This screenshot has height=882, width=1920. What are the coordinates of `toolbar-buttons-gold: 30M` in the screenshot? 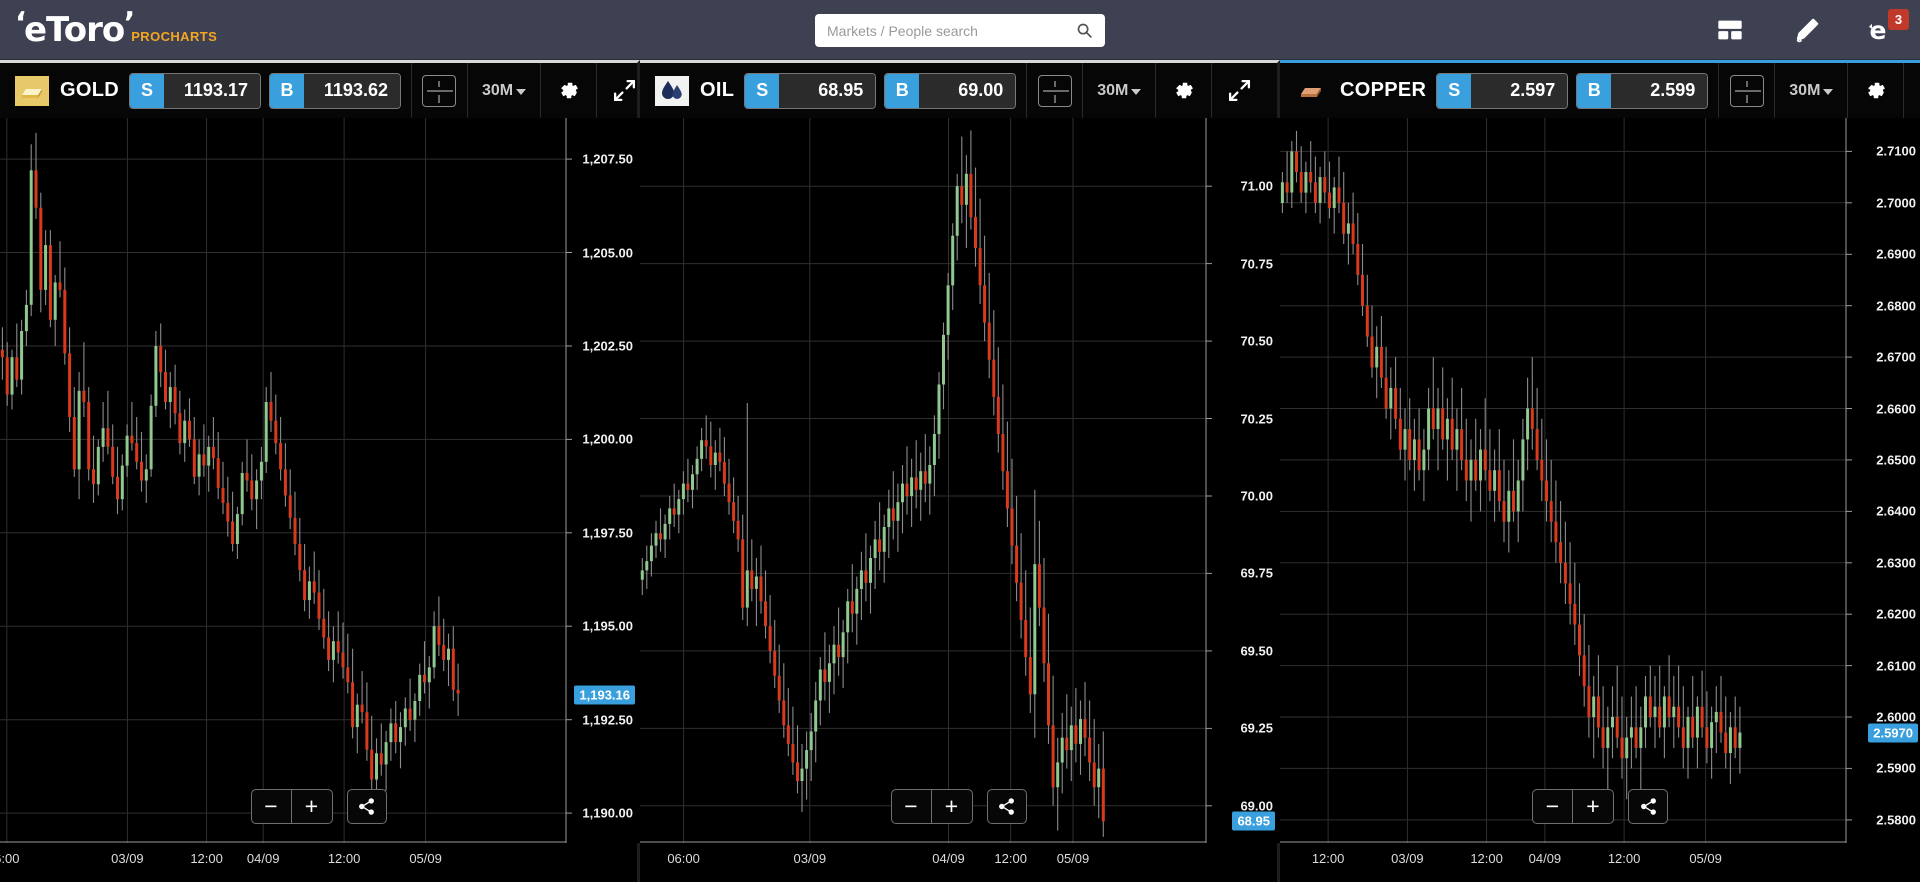 It's located at (523, 90).